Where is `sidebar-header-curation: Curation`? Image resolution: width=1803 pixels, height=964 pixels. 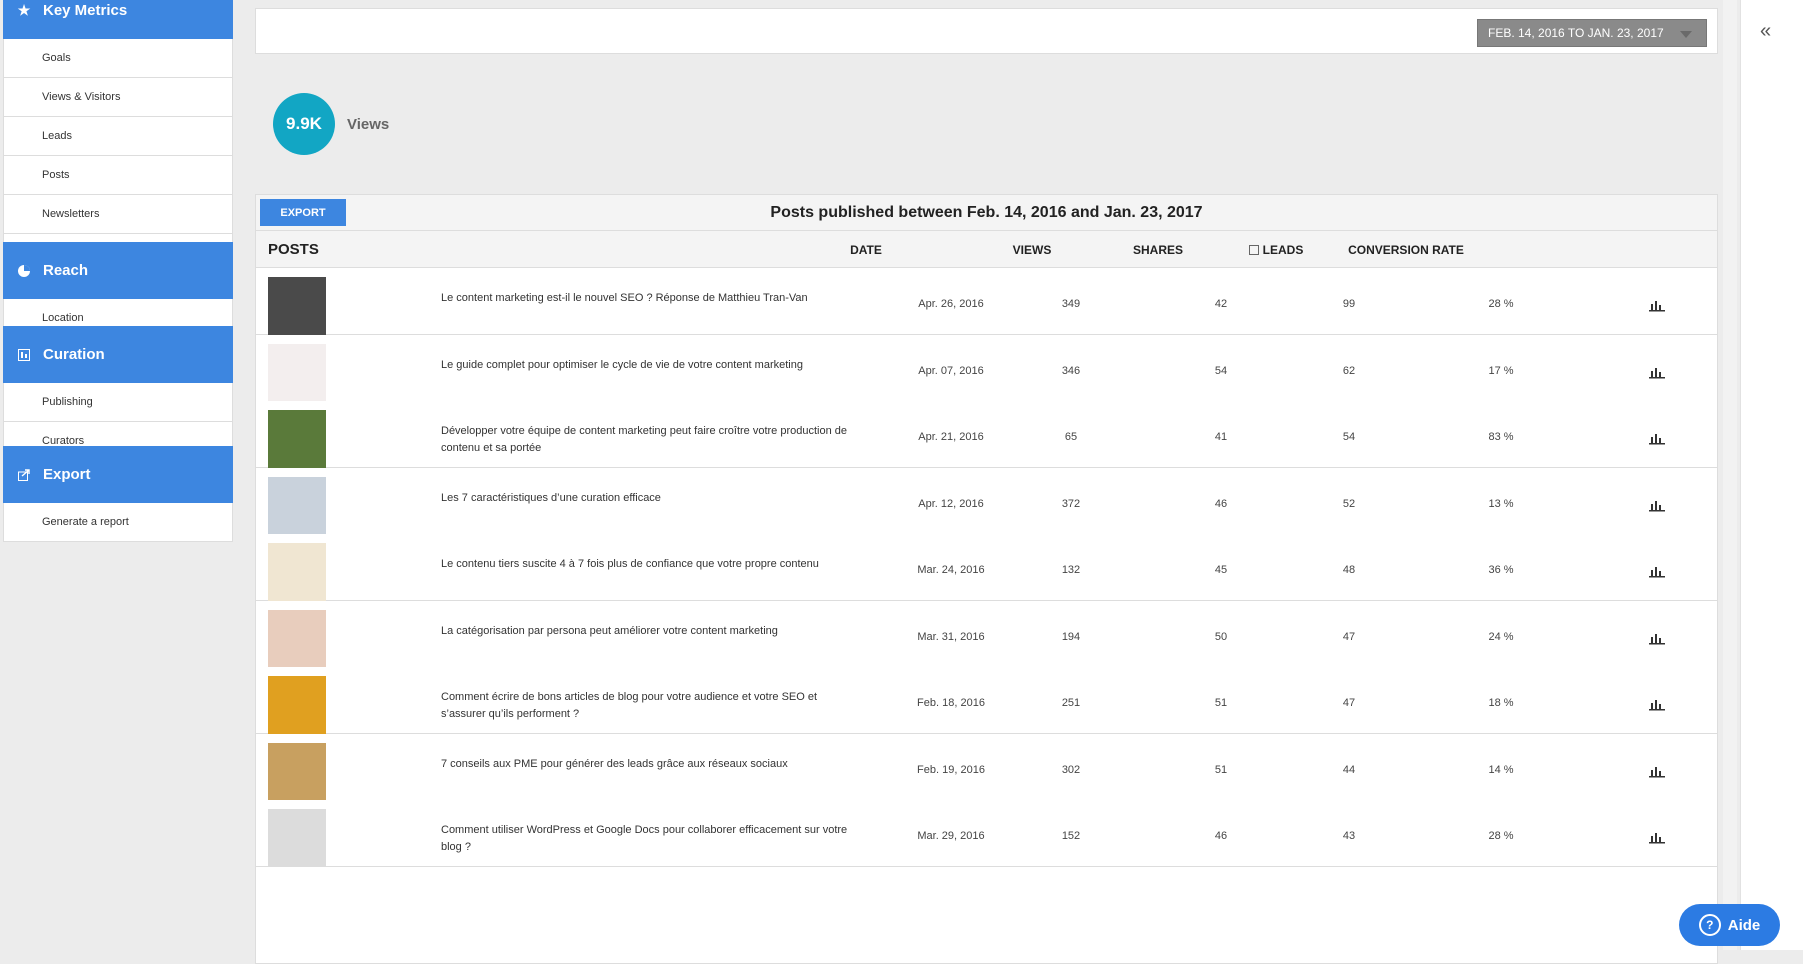 sidebar-header-curation: Curation is located at coordinates (118, 354).